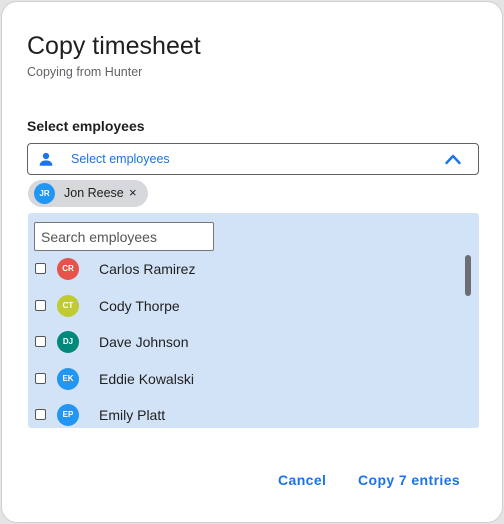 The height and width of the screenshot is (524, 504). Describe the element at coordinates (44, 193) in the screenshot. I see `chip-avatar: JR` at that location.